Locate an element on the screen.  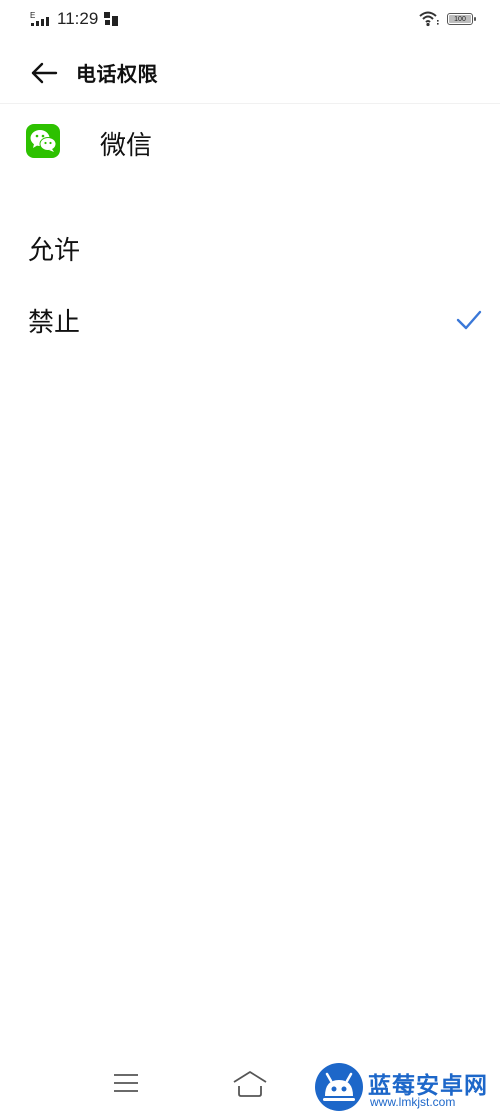
menu-icon is located at coordinates (126, 1083).